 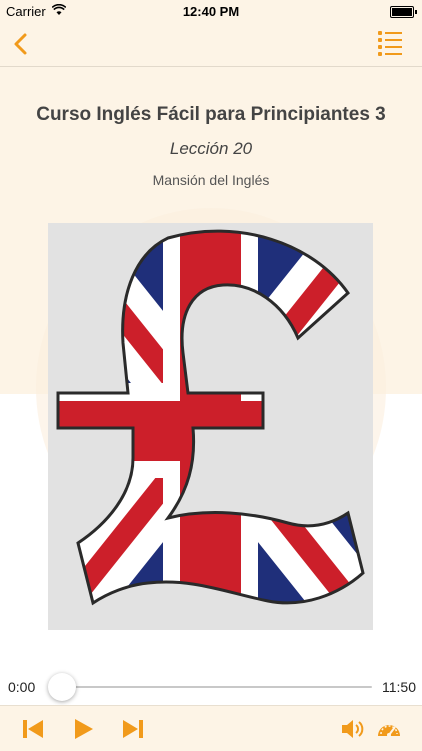 I want to click on navigation-bar, so click(x=211, y=44).